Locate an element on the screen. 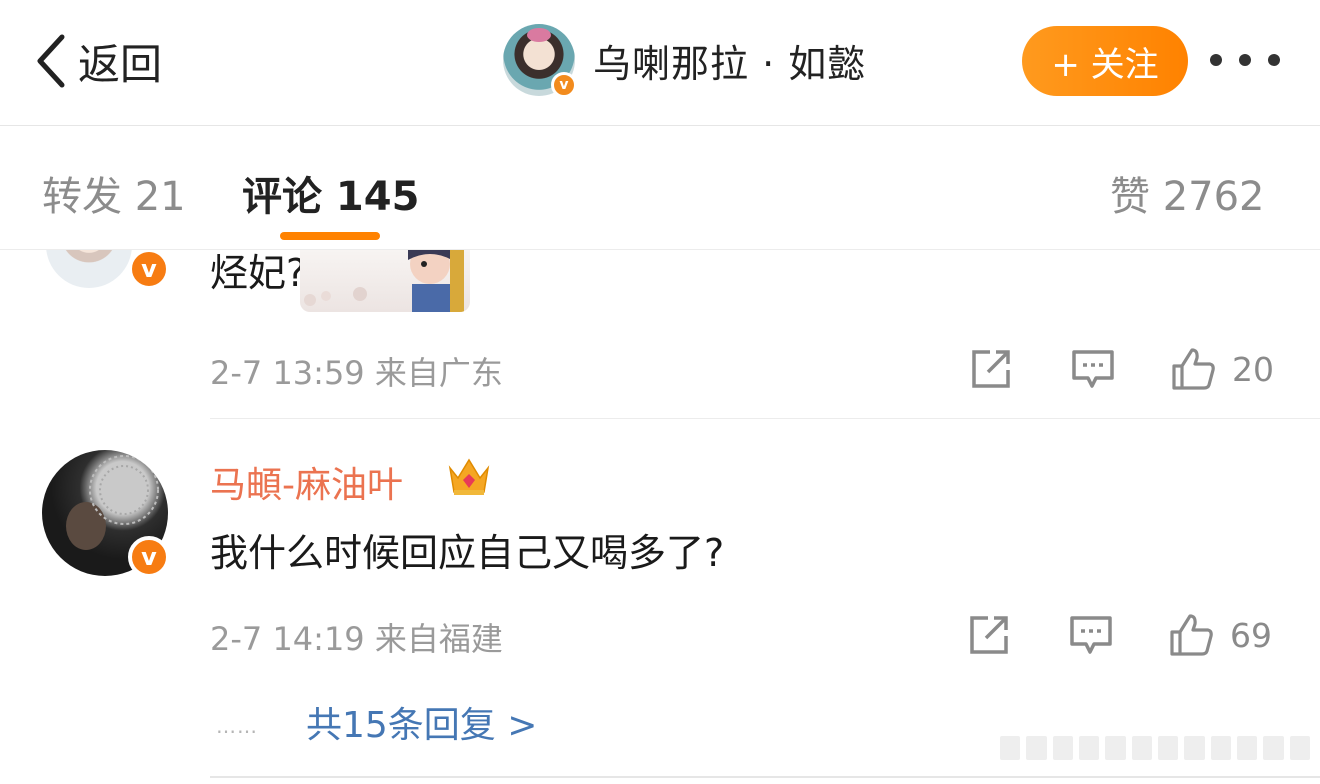 Image resolution: width=1320 pixels, height=784 pixels. sticker-cartoon-icon is located at coordinates (384, 281).